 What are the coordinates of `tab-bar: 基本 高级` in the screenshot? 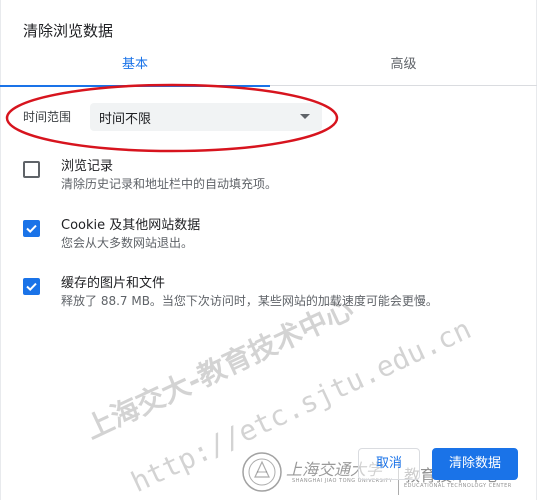 It's located at (268, 69).